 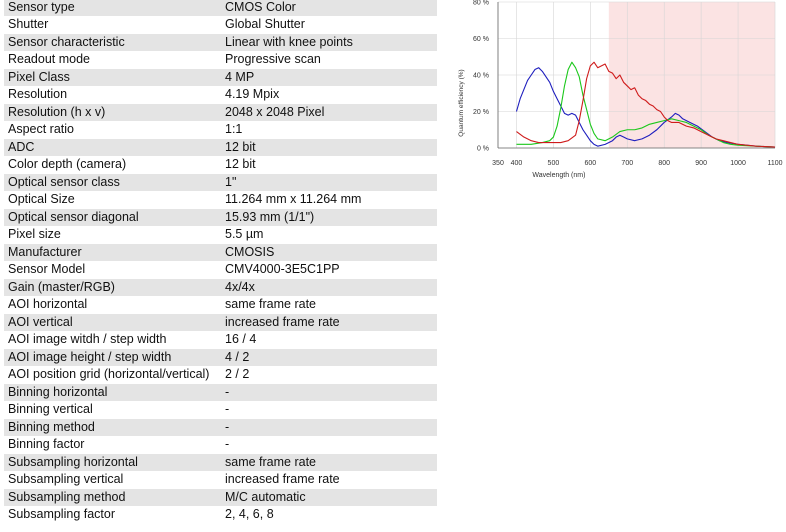 I want to click on spec-row: Optical sensor class 1", so click(x=220, y=182).